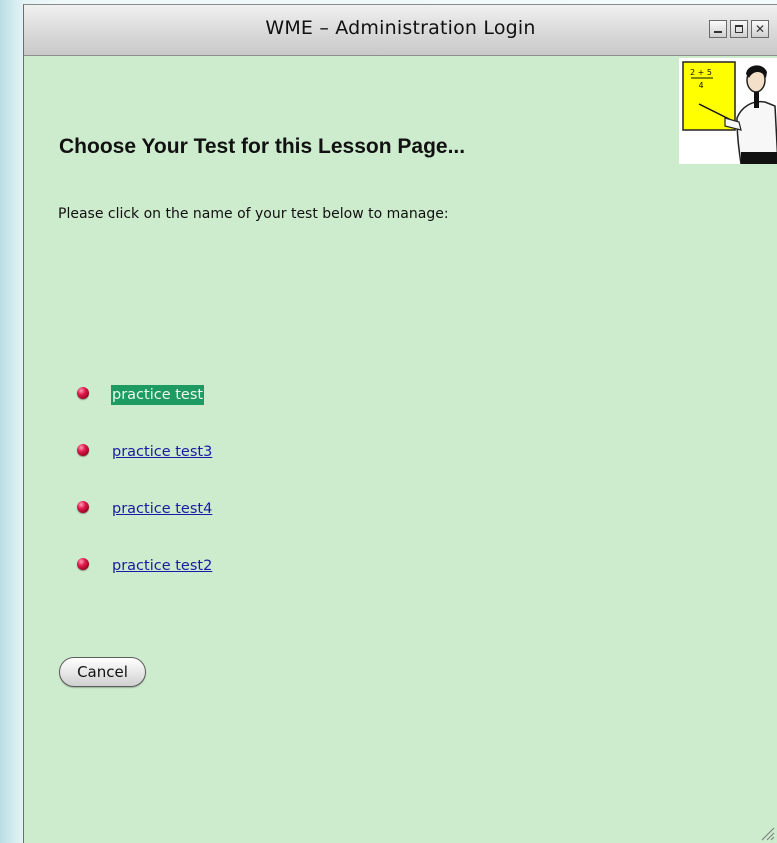  I want to click on test-list-item: practice test2, so click(224, 584).